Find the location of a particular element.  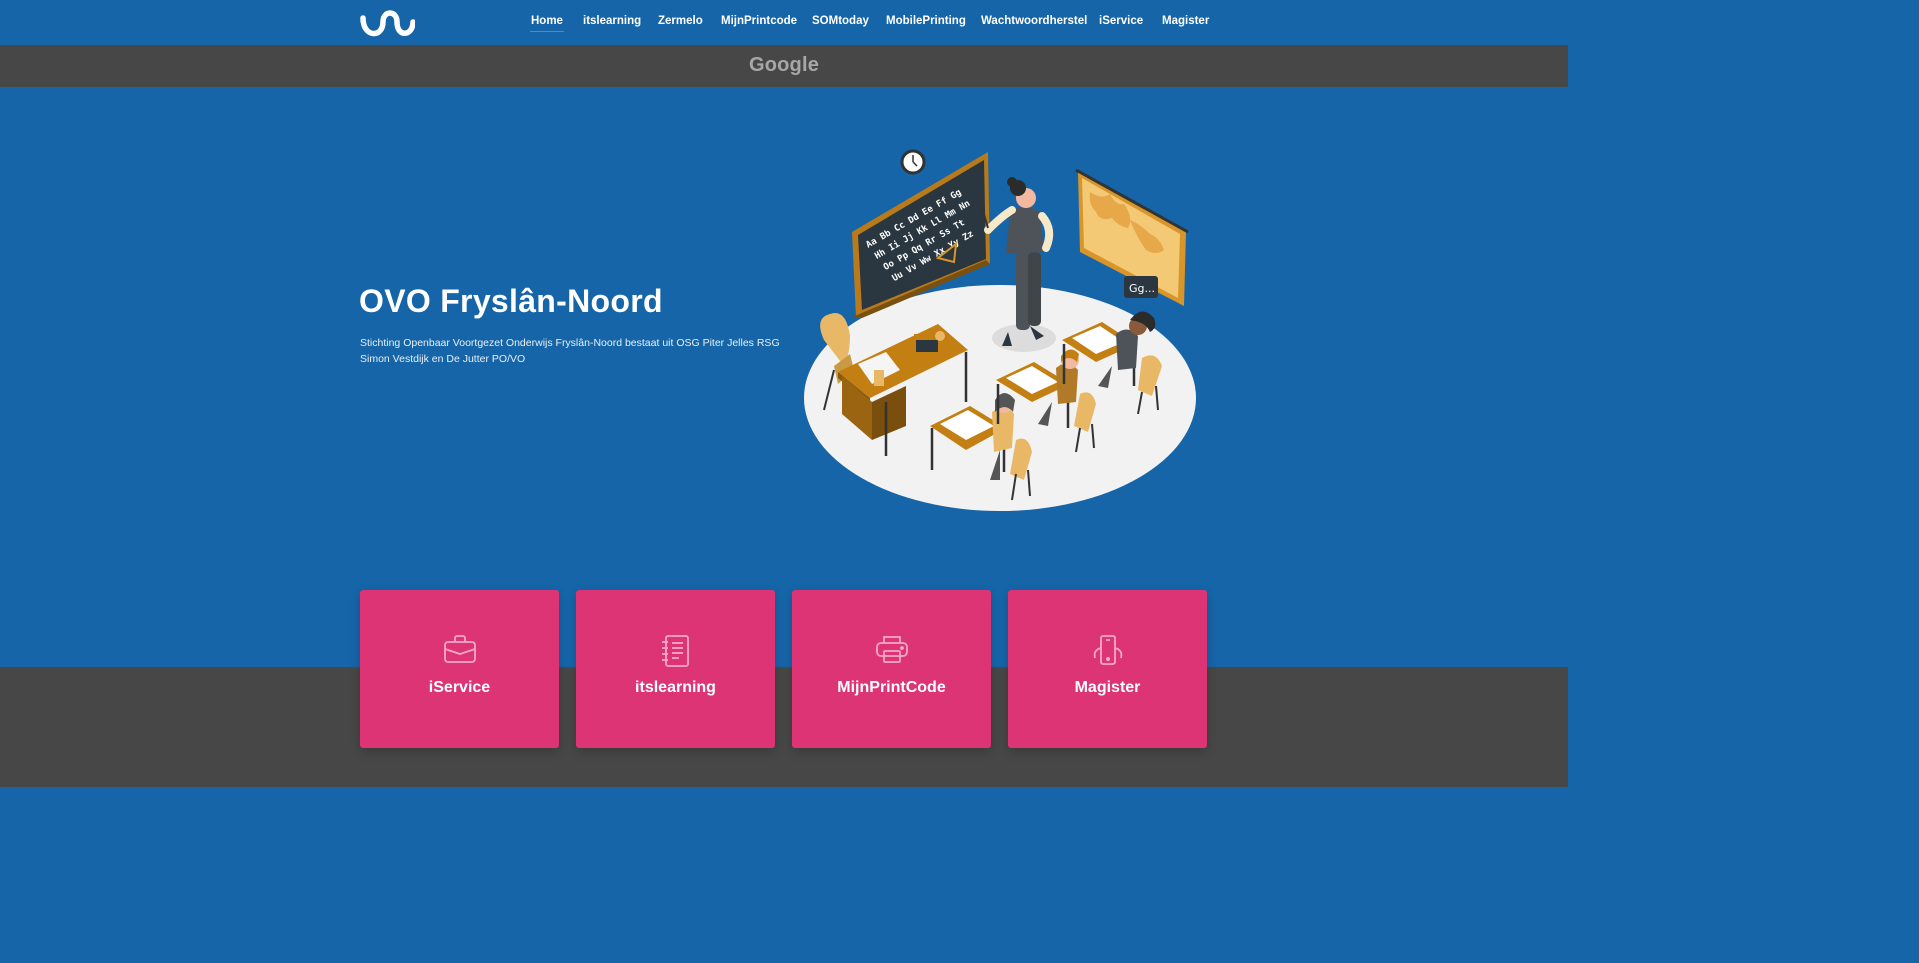

phone-icon is located at coordinates (1107, 650).